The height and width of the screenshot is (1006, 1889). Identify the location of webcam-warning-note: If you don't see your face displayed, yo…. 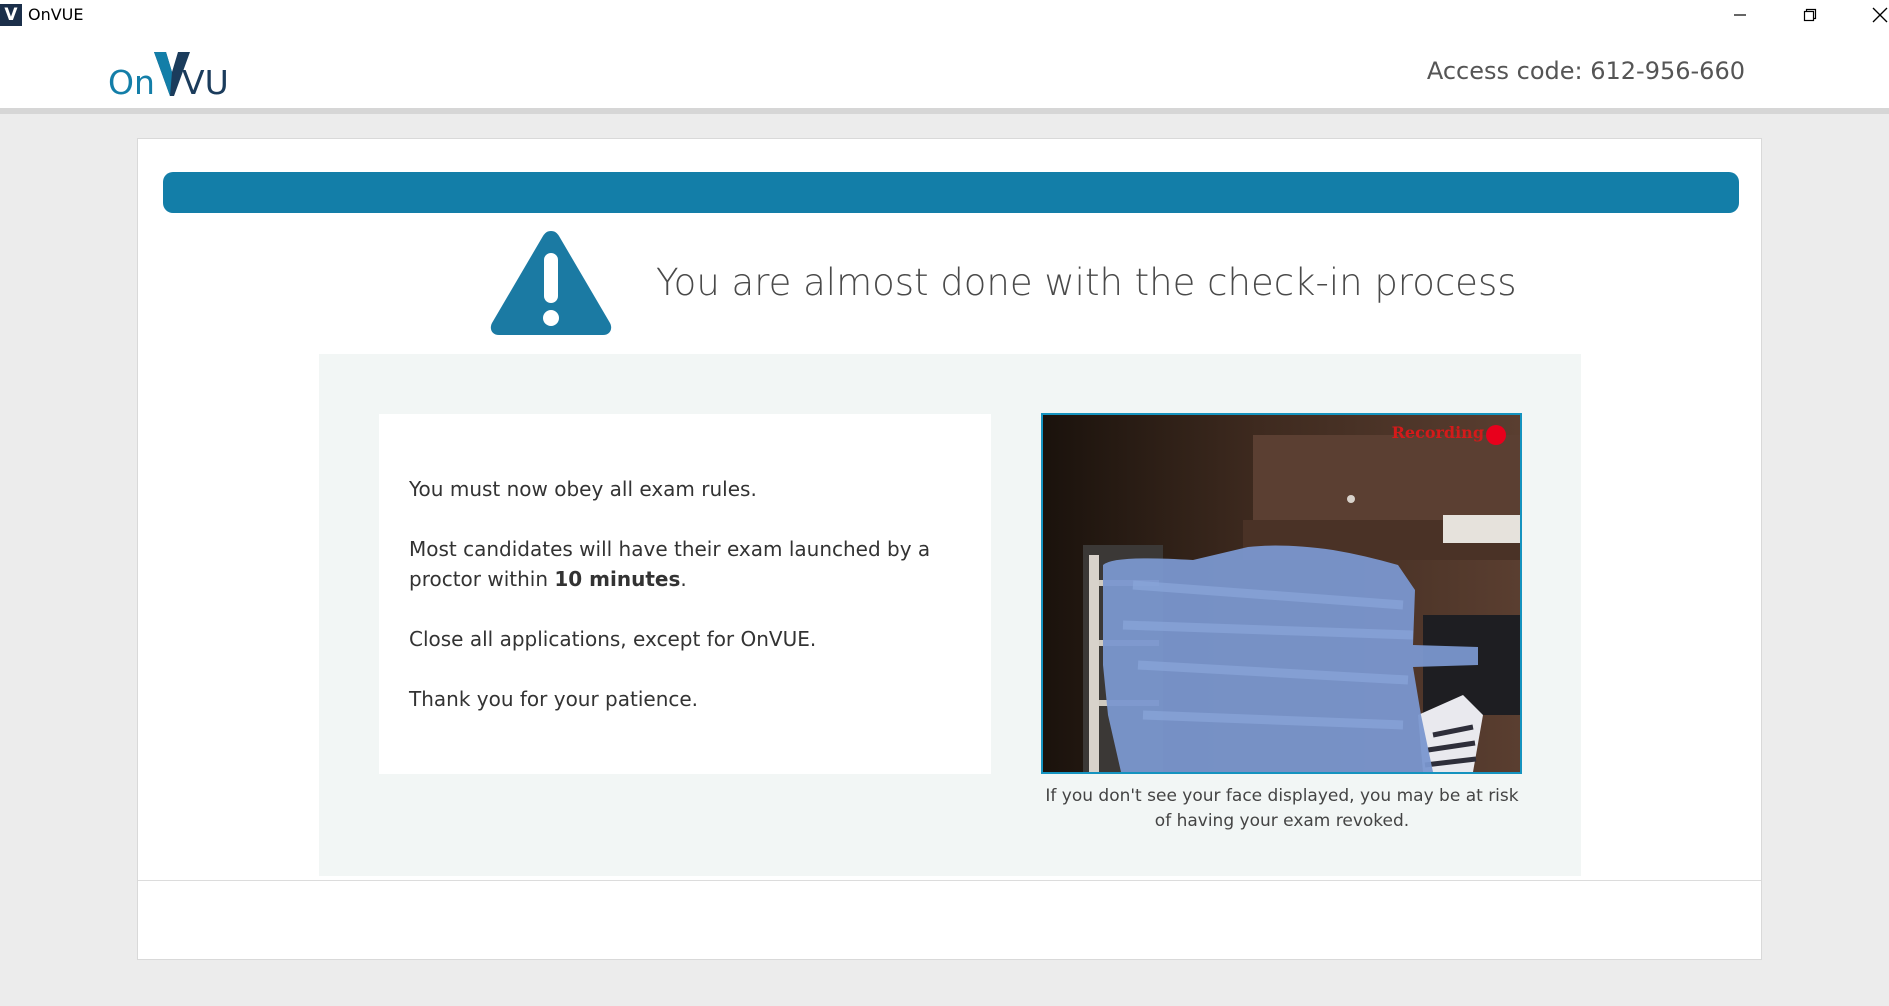
(1282, 808).